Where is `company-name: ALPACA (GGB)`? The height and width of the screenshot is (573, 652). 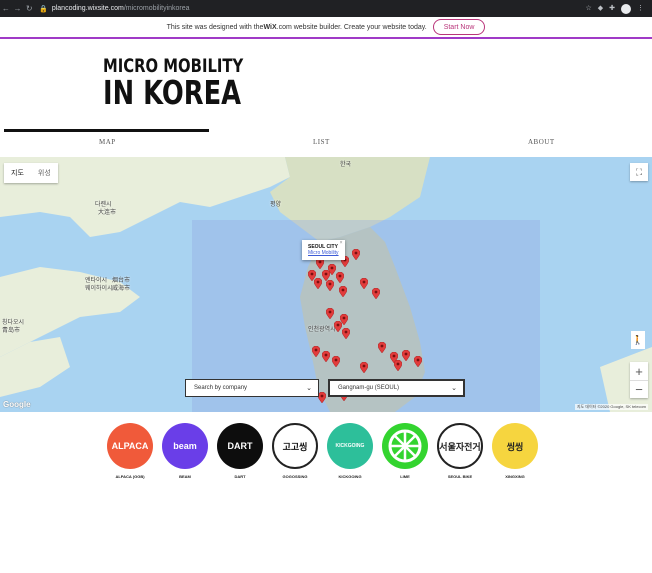
company-name: ALPACA (GGB) is located at coordinates (130, 476).